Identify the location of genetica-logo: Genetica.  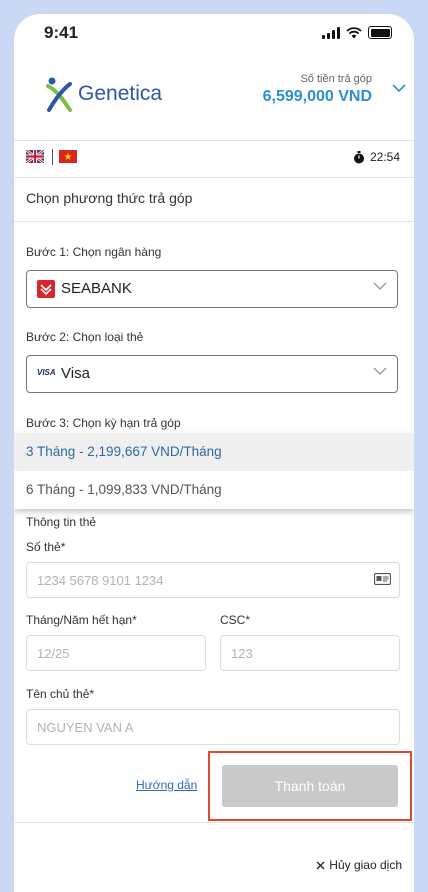
(104, 94).